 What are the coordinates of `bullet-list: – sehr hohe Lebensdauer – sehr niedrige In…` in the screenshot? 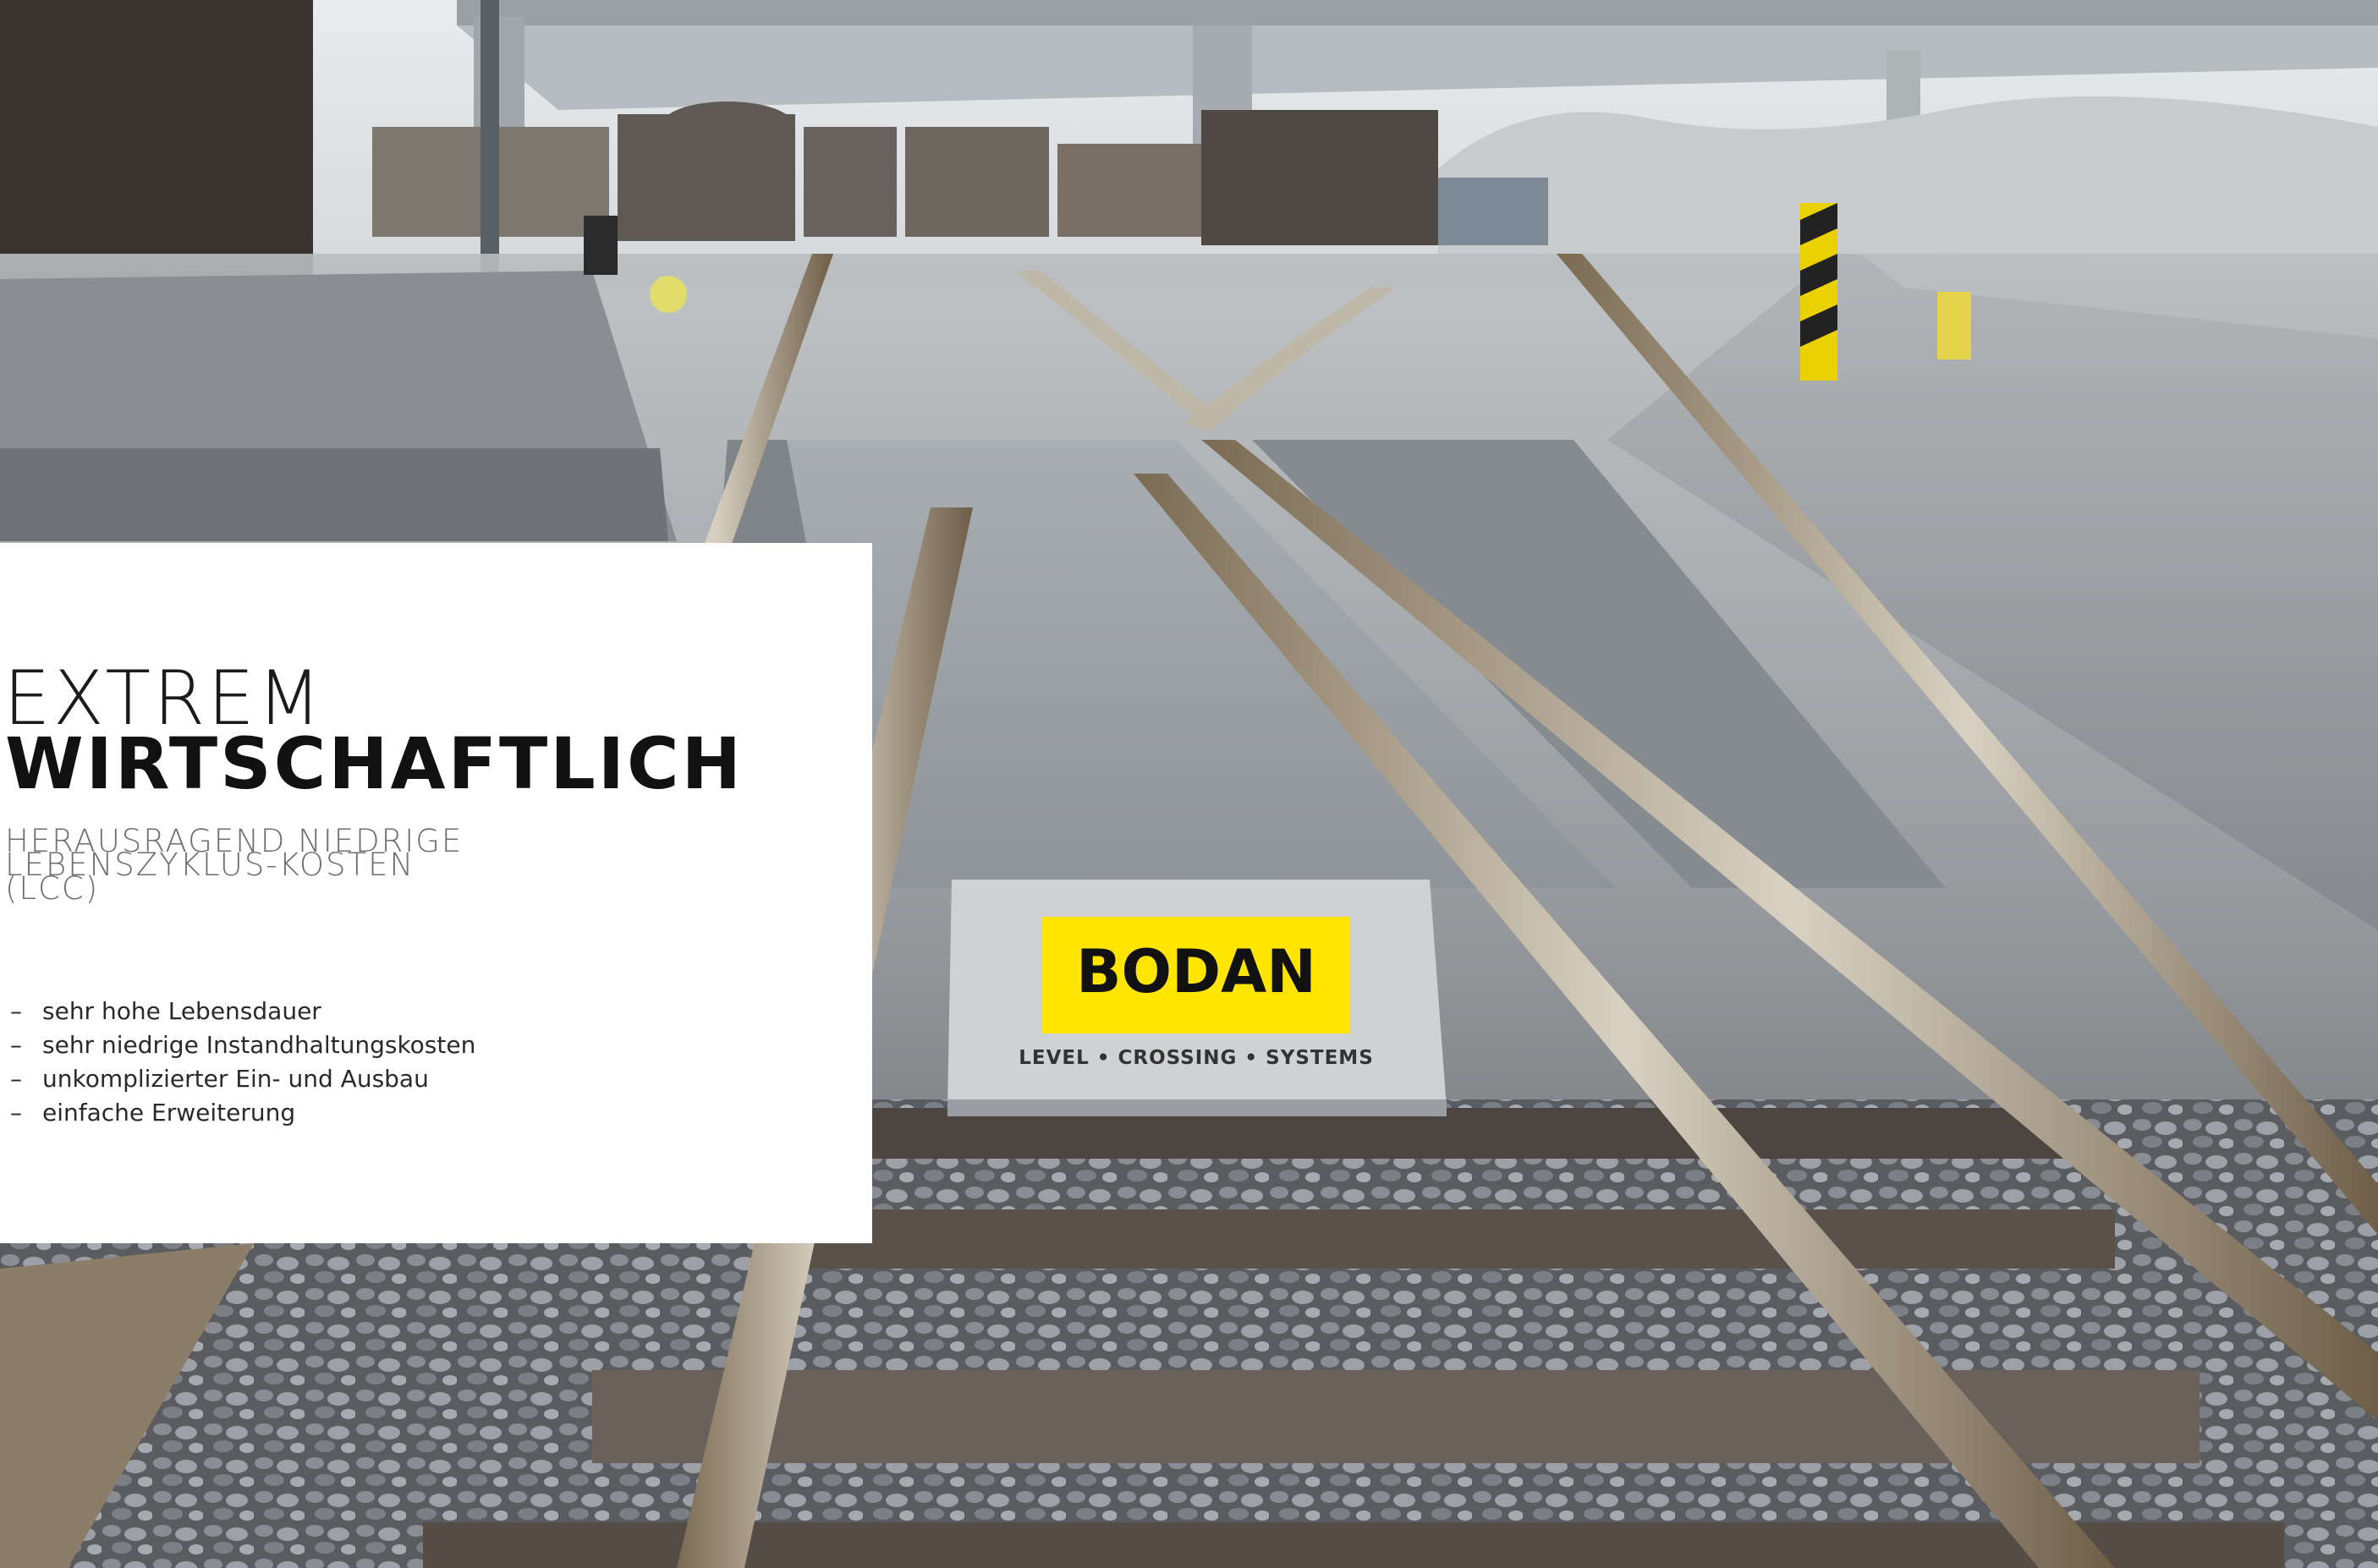 It's located at (242, 1062).